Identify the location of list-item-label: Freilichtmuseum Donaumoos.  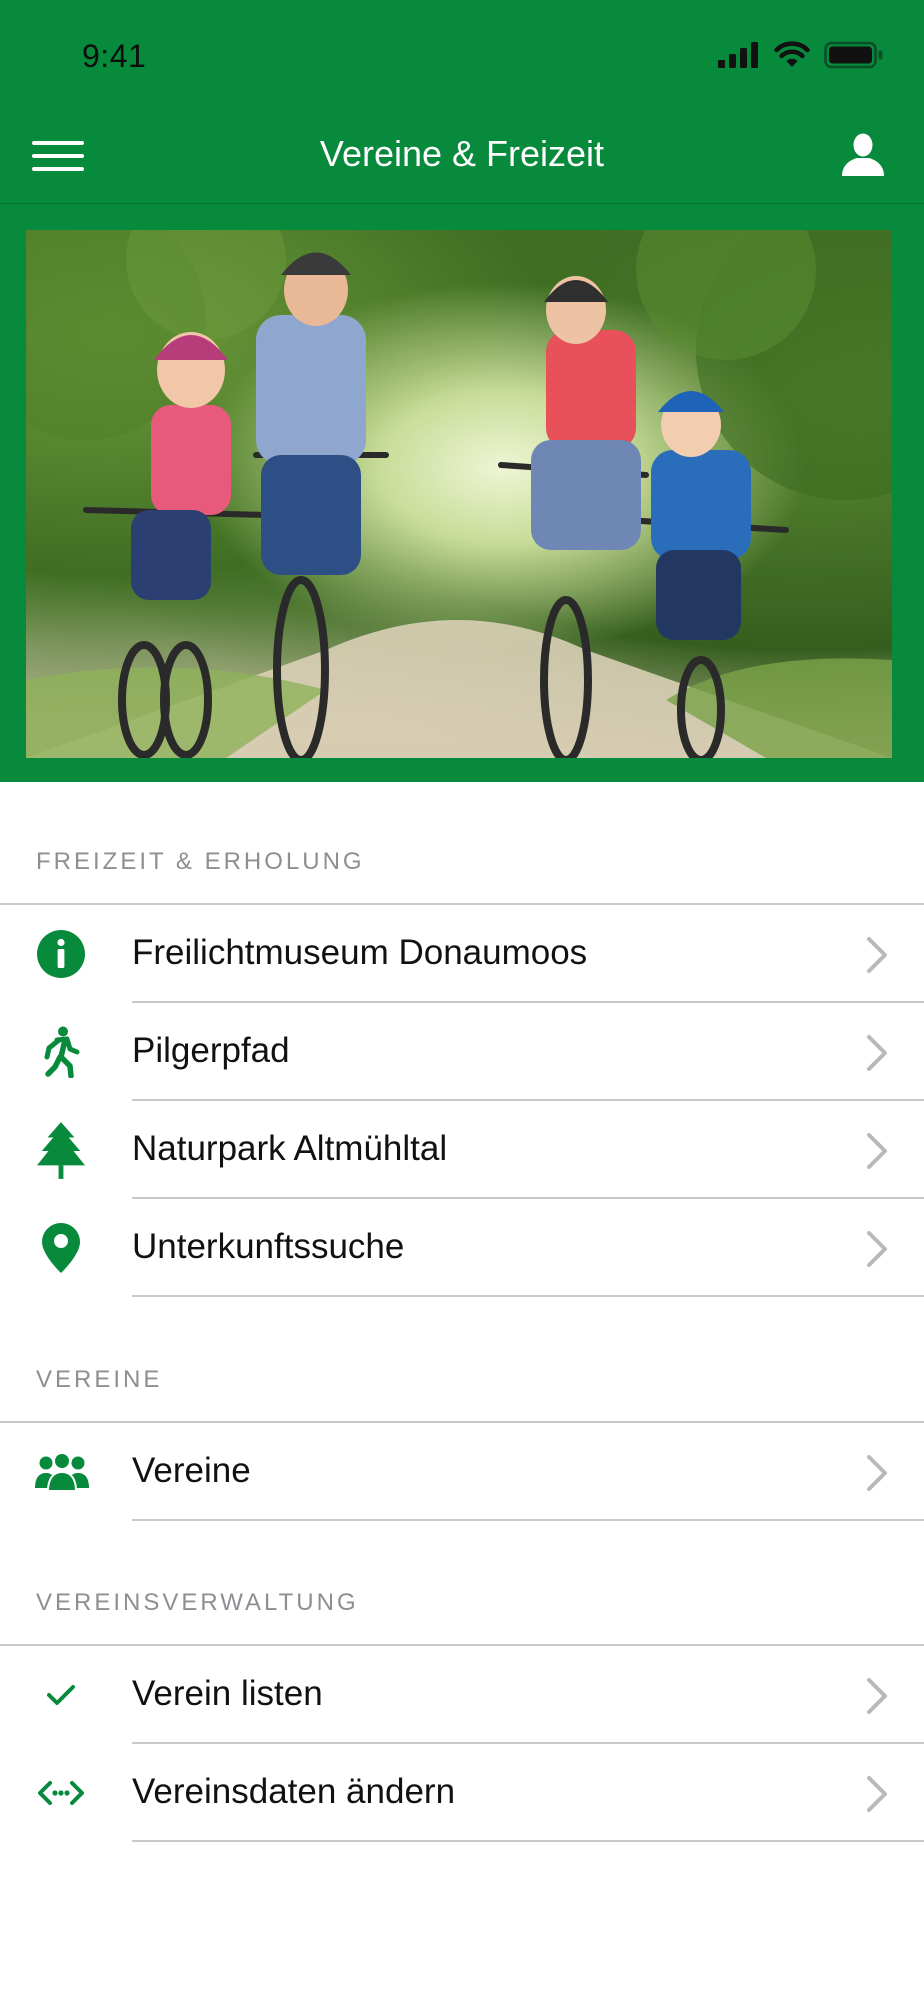
(360, 952).